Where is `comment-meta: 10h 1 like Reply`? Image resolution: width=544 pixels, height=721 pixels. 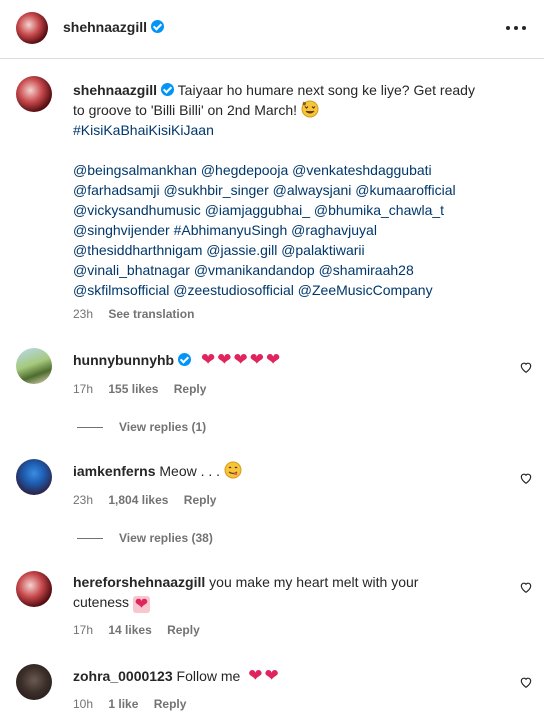
comment-meta: 10h 1 like Reply is located at coordinates (135, 704).